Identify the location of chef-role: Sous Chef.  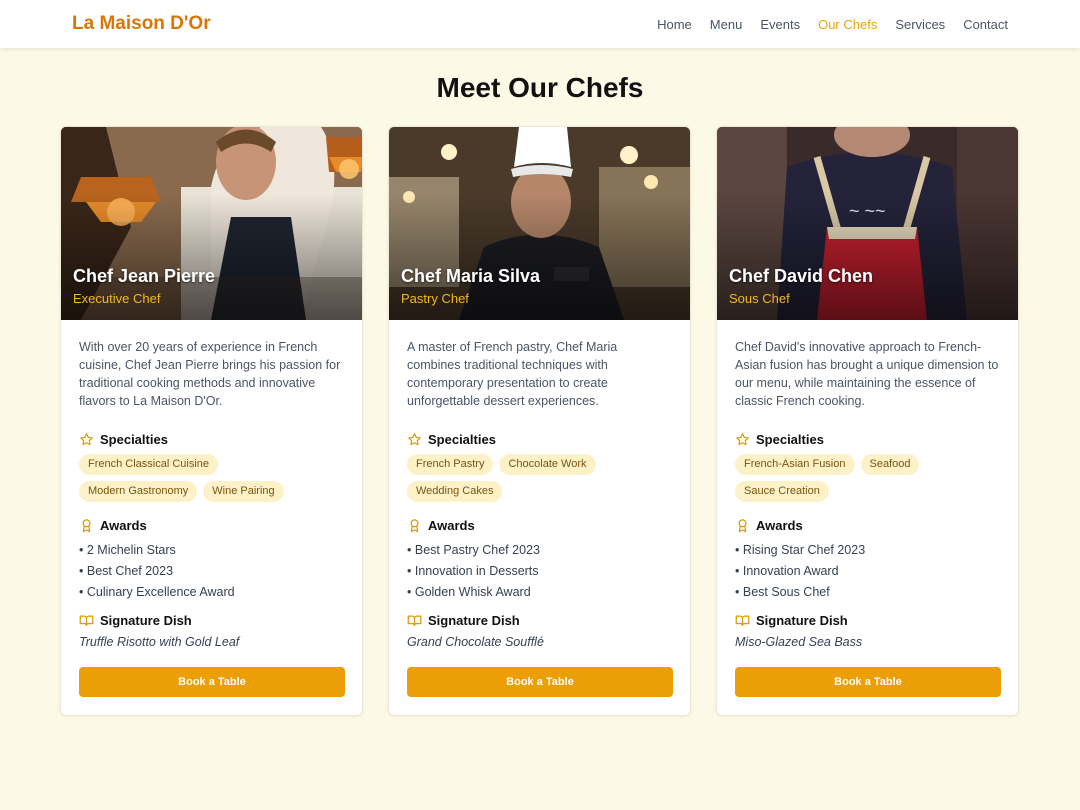
(759, 298).